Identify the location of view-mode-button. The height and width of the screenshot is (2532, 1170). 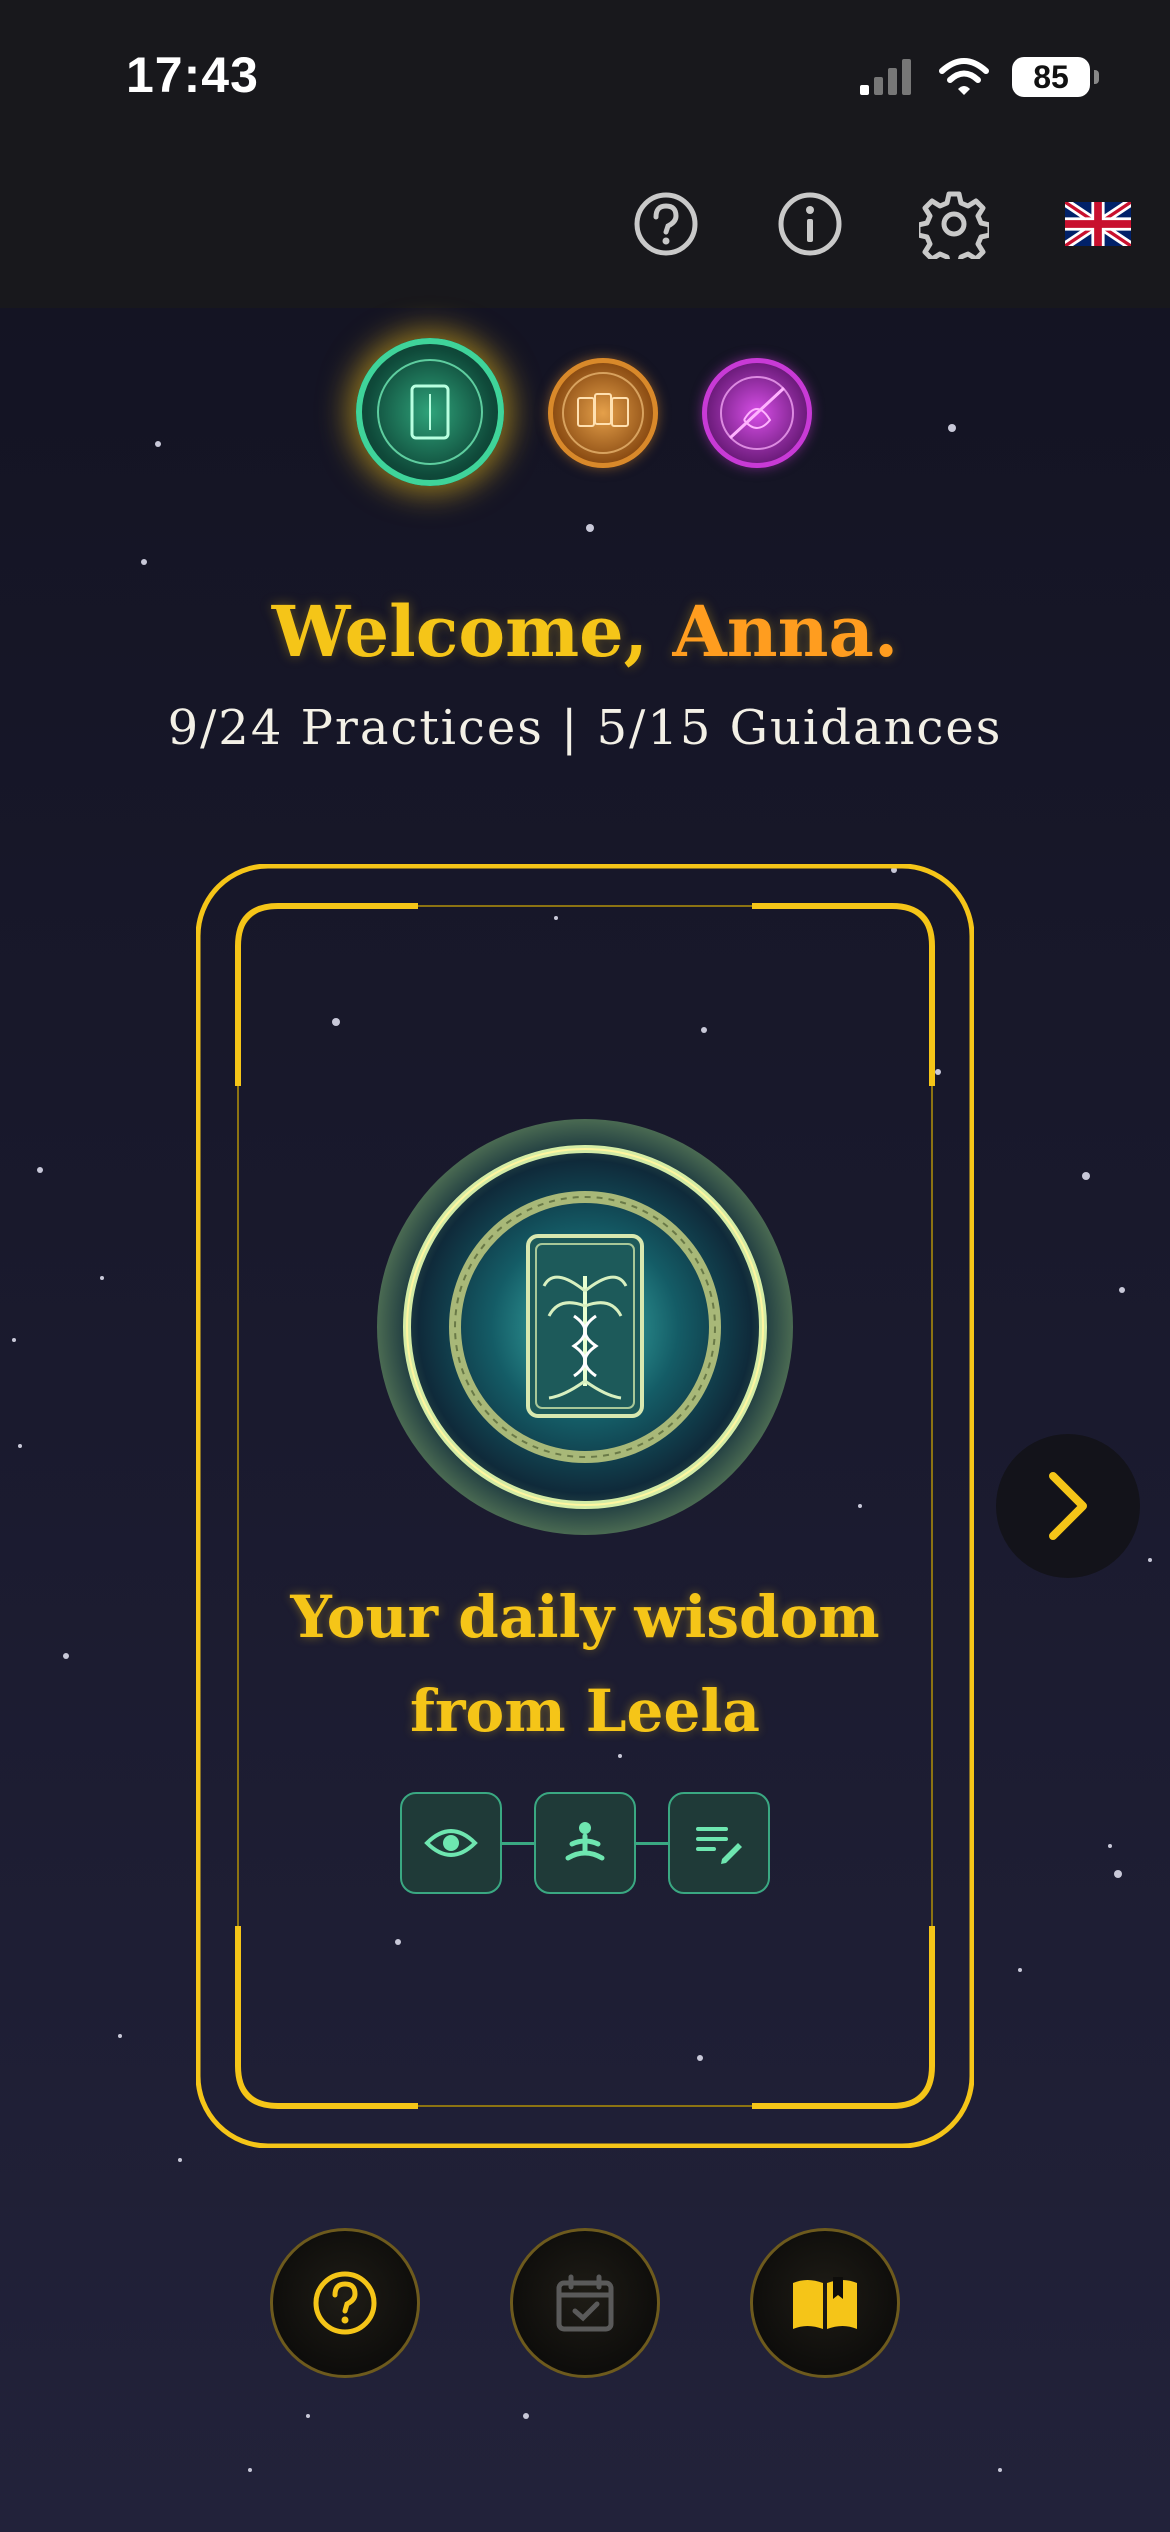
(451, 1843).